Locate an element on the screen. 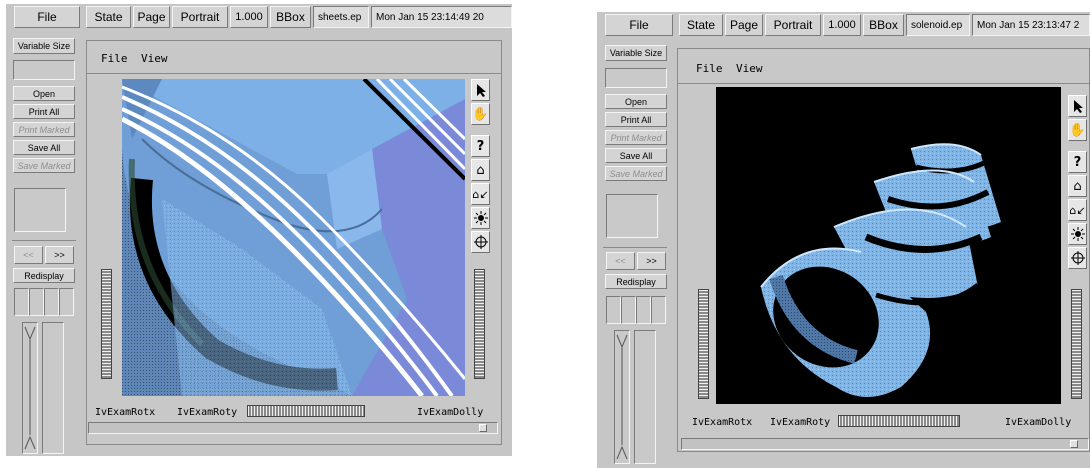 The width and height of the screenshot is (1090, 468). timestamp-display: Mon Jan 15 23:14:49 20 is located at coordinates (441, 17).